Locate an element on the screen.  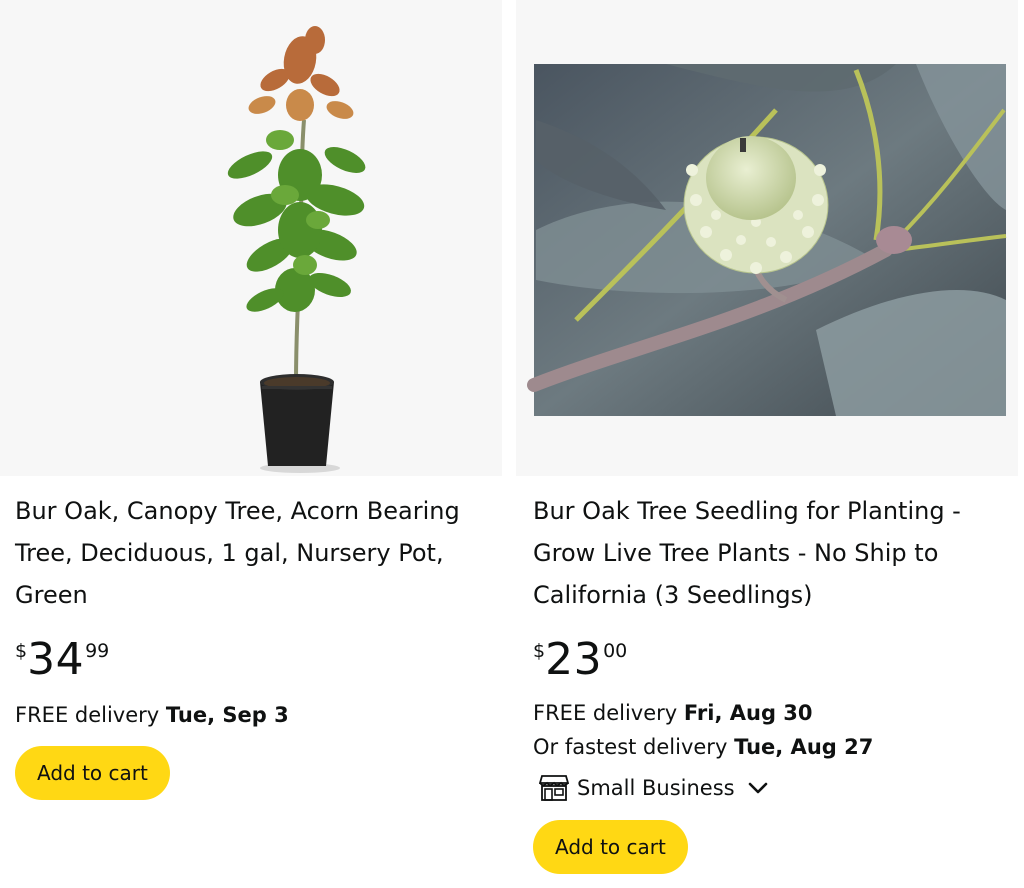
price-whole: 23 is located at coordinates (574, 659).